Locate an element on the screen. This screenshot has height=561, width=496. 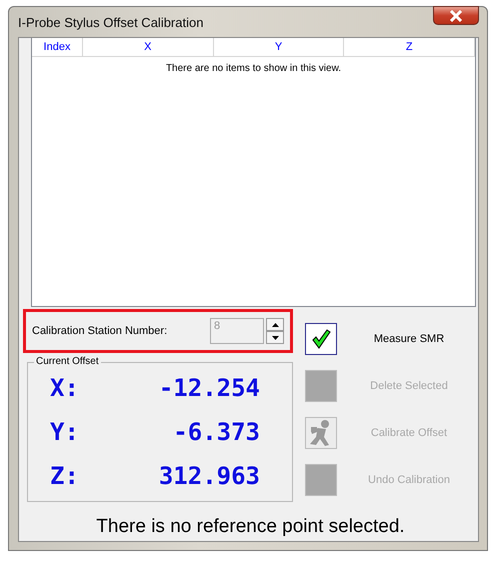
group-title: Current Offset is located at coordinates (67, 361).